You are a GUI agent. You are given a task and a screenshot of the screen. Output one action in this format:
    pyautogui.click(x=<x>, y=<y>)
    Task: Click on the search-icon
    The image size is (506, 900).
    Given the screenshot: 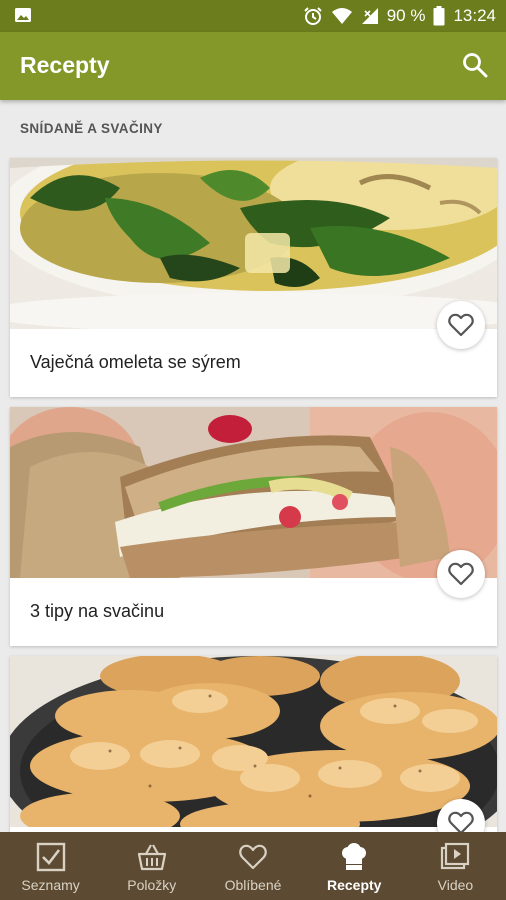 What is the action you would take?
    pyautogui.click(x=475, y=65)
    